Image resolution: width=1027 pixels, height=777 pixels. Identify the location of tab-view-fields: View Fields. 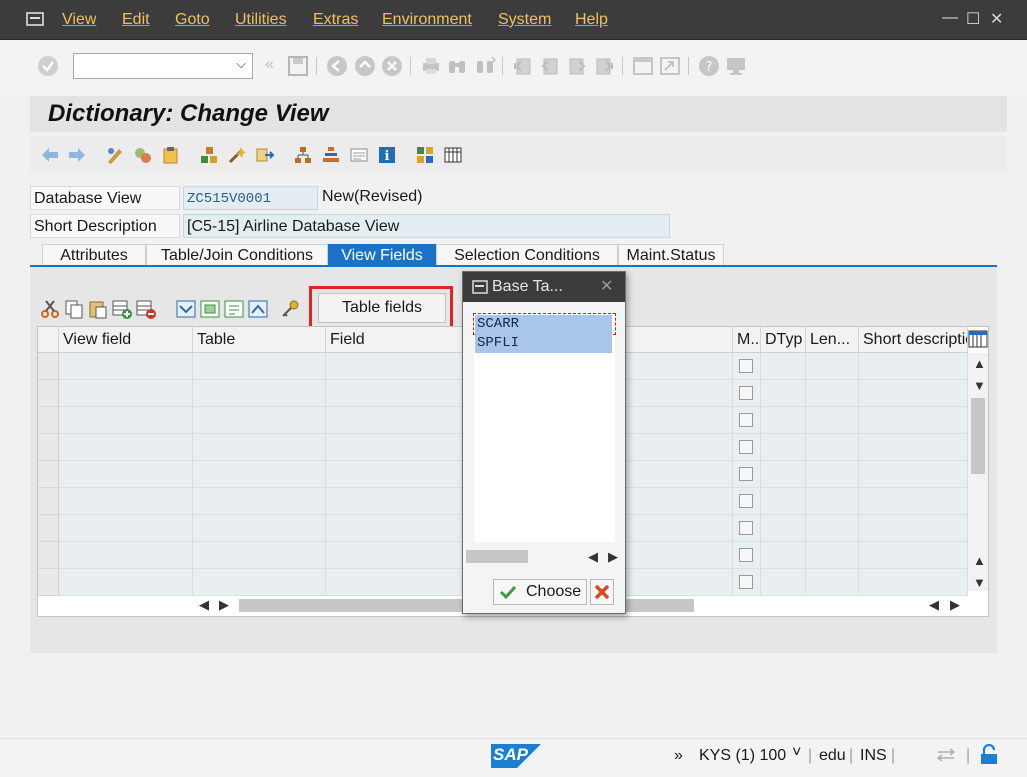
(382, 255).